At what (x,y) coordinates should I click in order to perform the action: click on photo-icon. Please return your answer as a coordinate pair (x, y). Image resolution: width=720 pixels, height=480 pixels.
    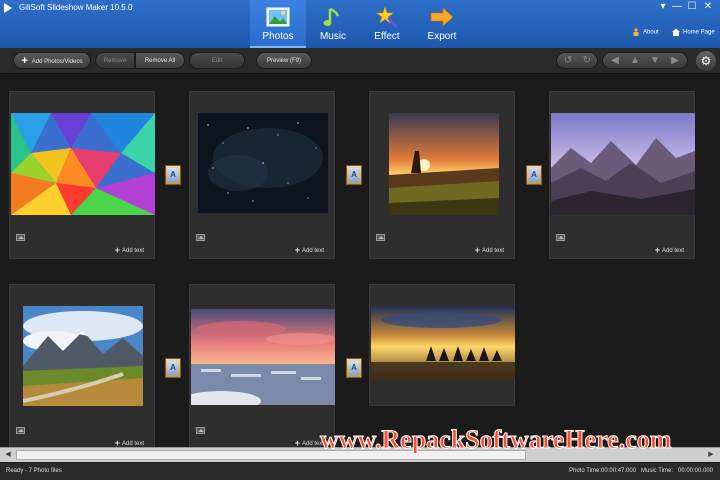
    Looking at the image, I should click on (278, 17).